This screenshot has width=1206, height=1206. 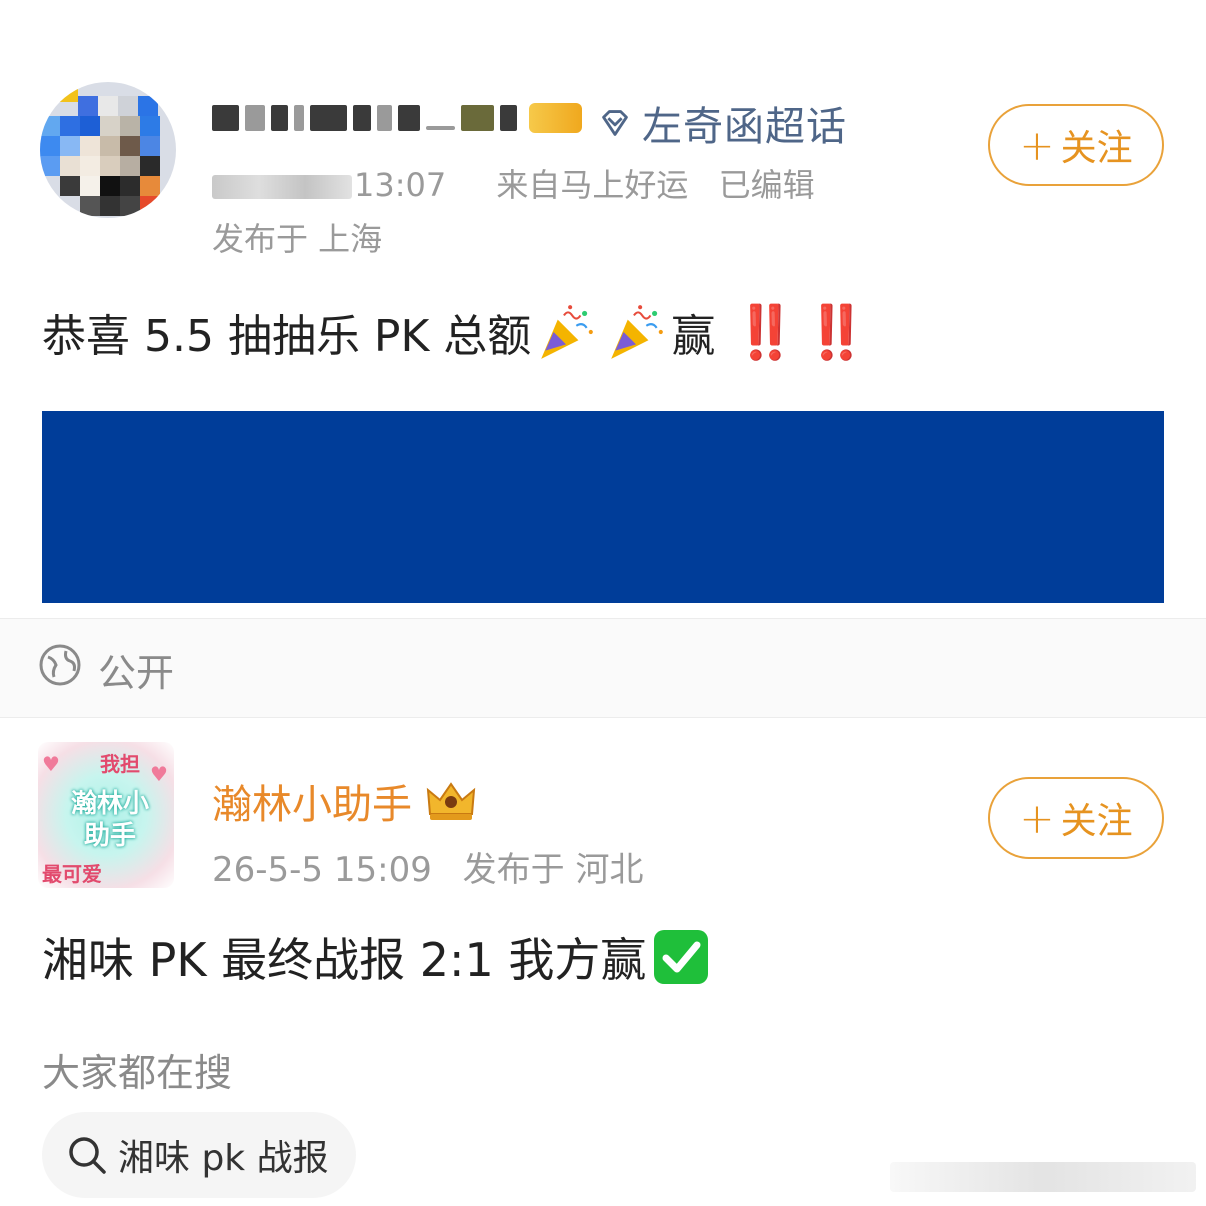 I want to click on globe-icon, so click(x=60, y=665).